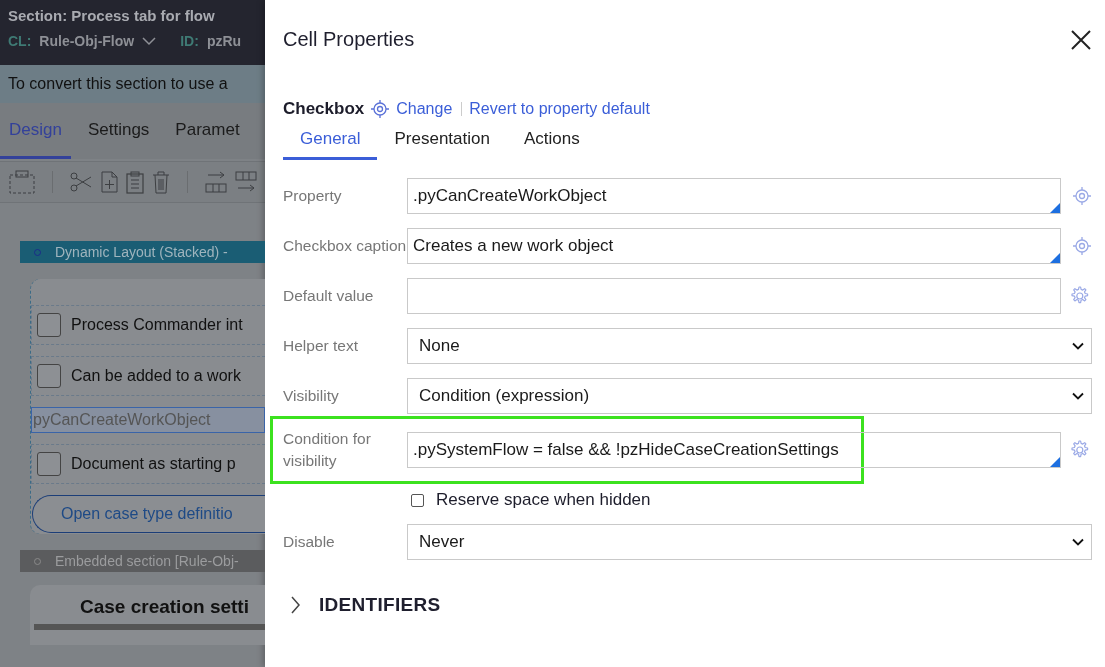 This screenshot has height=667, width=1105. What do you see at coordinates (189, 41) in the screenshot?
I see `id-label: ID:` at bounding box center [189, 41].